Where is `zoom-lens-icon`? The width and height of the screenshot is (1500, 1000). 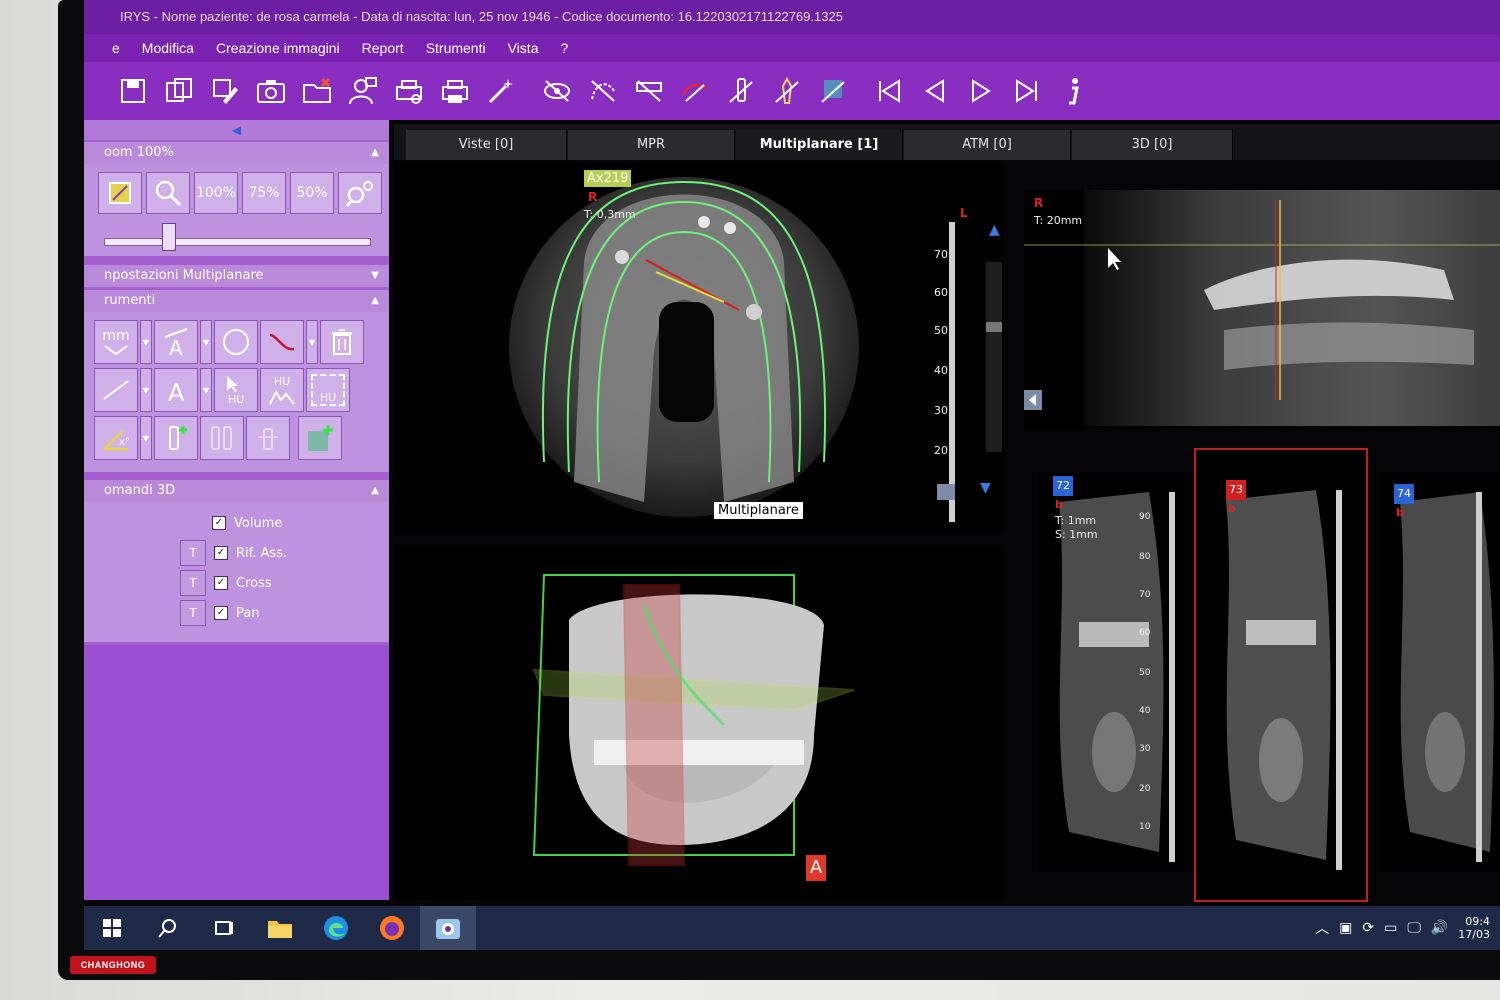 zoom-lens-icon is located at coordinates (360, 193).